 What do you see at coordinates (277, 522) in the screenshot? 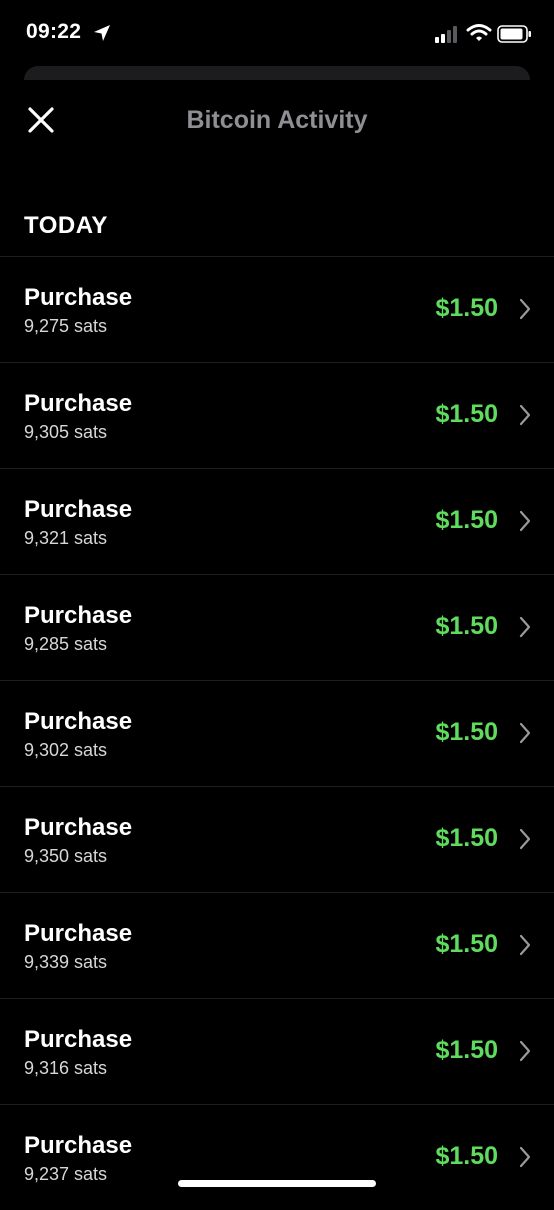
I see `transaction-row: Purchase 9,321 sats $1.50` at bounding box center [277, 522].